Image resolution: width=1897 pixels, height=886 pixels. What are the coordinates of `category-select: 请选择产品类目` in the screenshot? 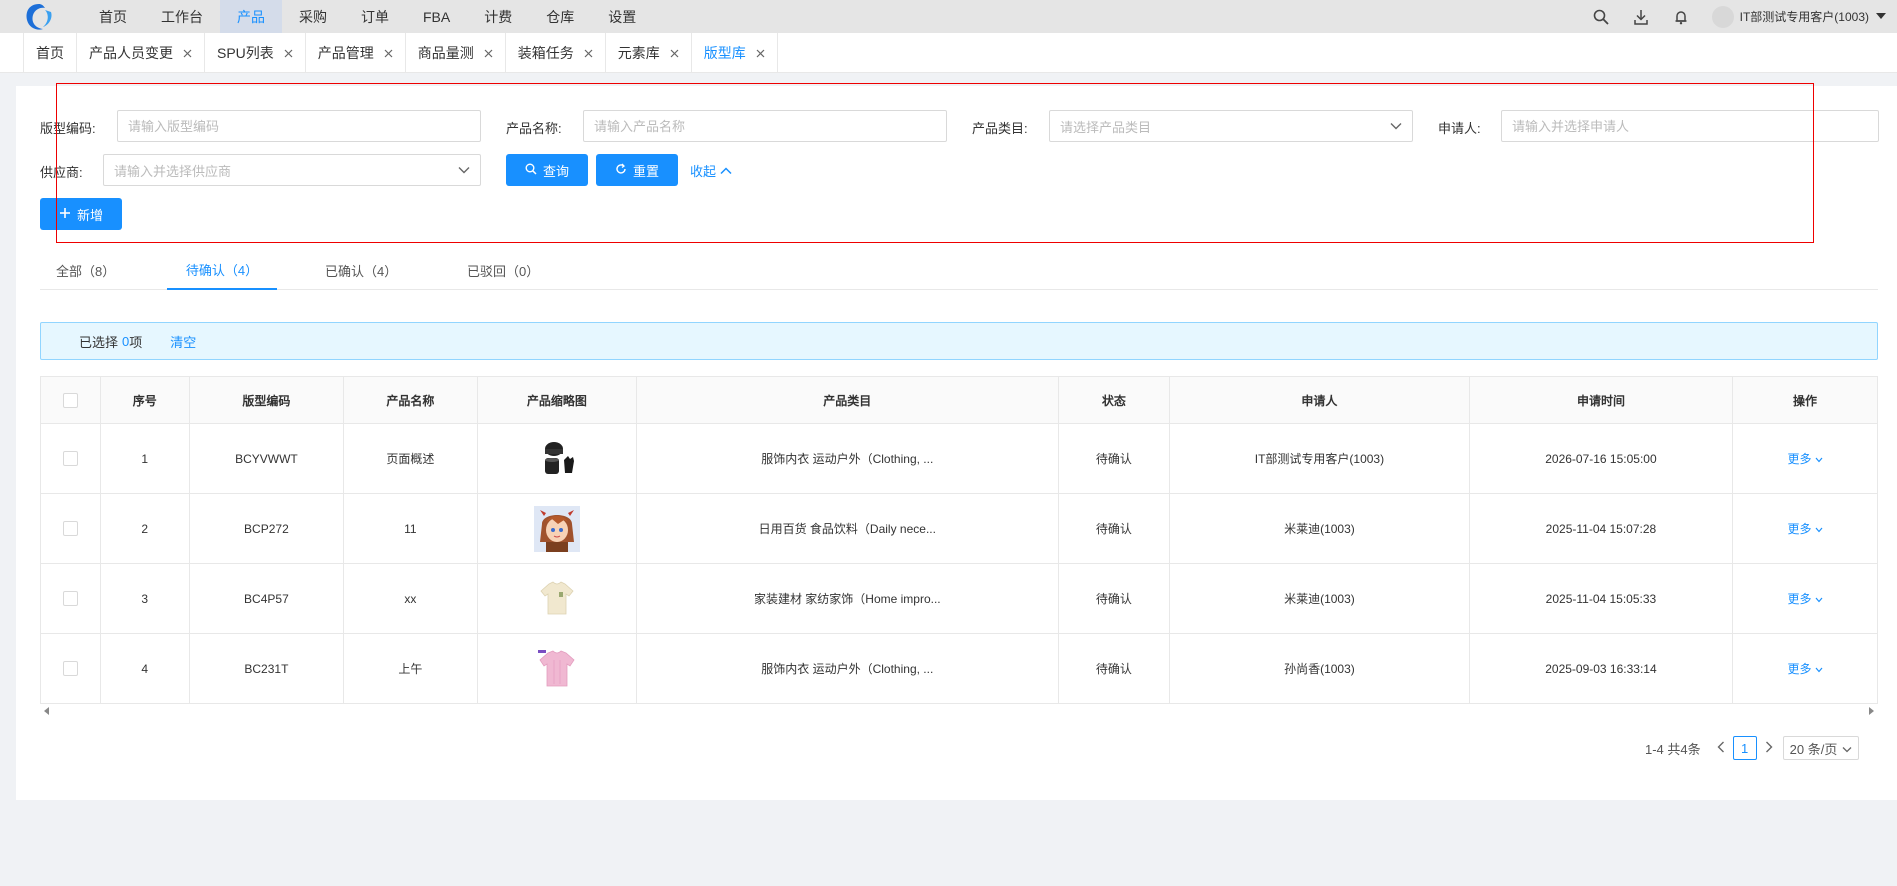 It's located at (1231, 126).